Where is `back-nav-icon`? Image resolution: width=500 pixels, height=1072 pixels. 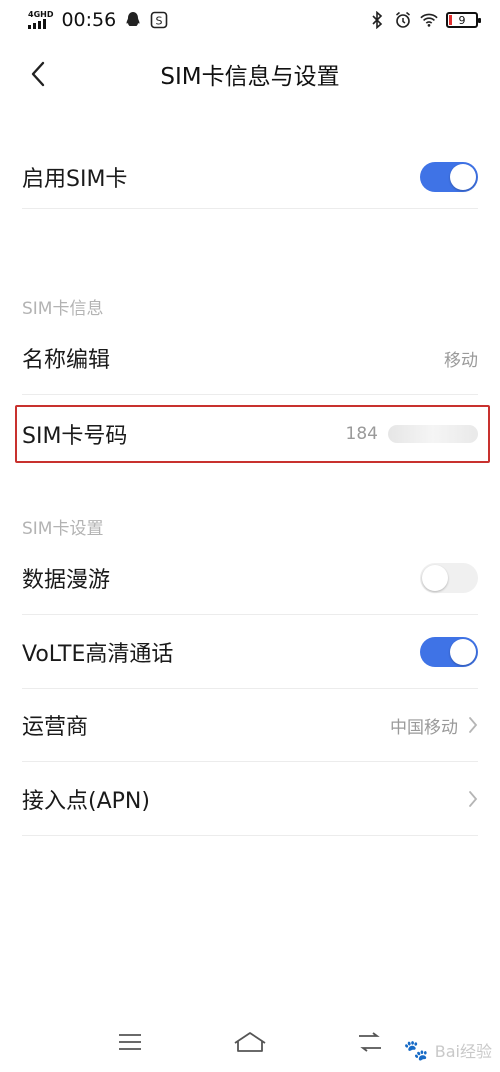
back-nav-icon is located at coordinates (370, 1042).